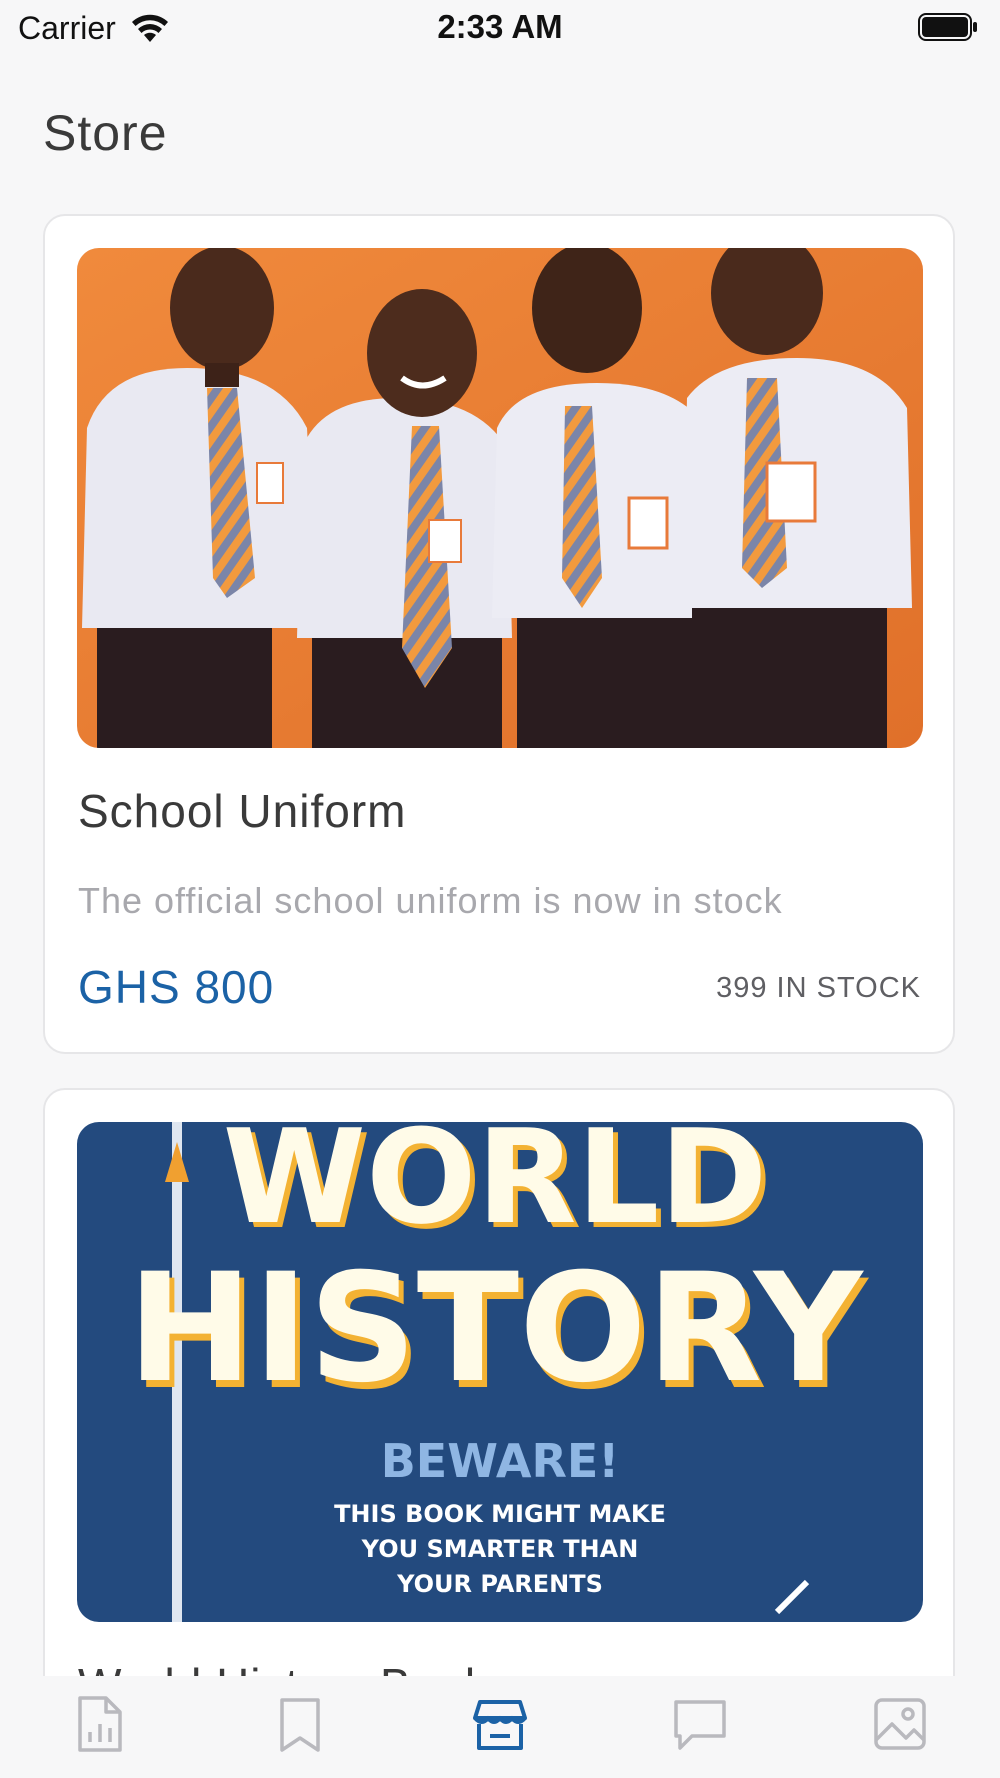  I want to click on status-time: 2:33 AM, so click(500, 26).